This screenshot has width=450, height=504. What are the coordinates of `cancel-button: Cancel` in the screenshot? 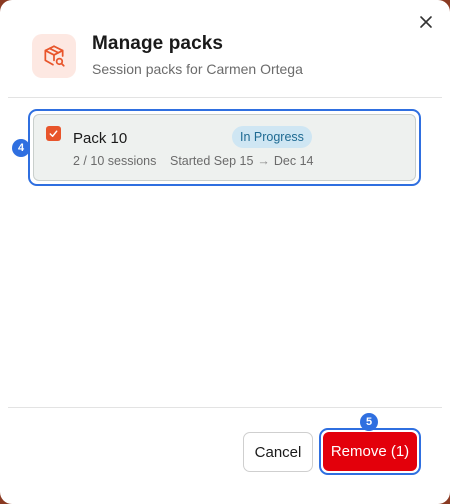 It's located at (278, 452).